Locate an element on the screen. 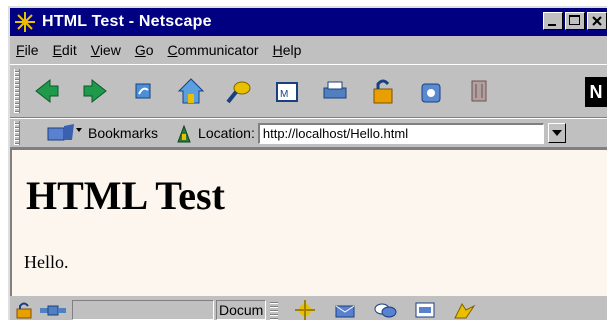  bookmarks-label: Bookmarks is located at coordinates (123, 133).